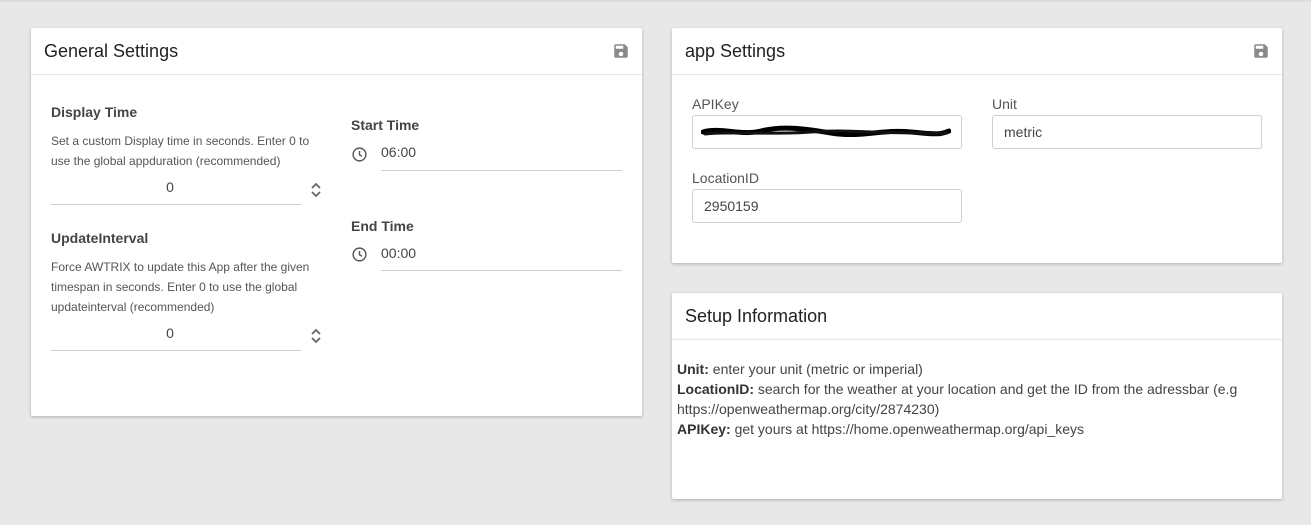  Describe the element at coordinates (756, 316) in the screenshot. I see `setup-information-title: Setup Information` at that location.